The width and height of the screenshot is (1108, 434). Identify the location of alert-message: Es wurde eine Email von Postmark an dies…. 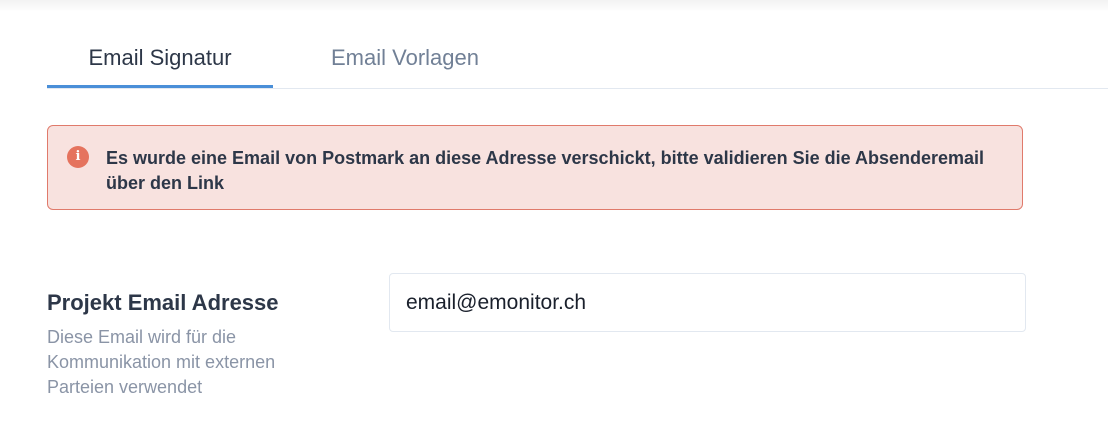
(545, 170).